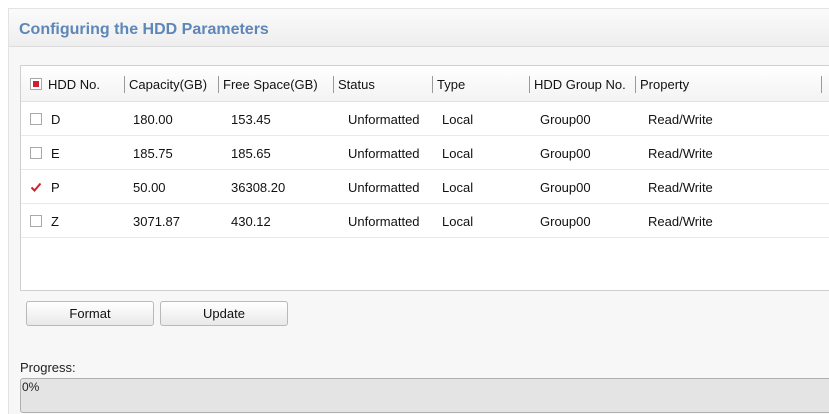 This screenshot has height=414, width=829. What do you see at coordinates (74, 84) in the screenshot?
I see `column-header-hdd-no: HDD No.` at bounding box center [74, 84].